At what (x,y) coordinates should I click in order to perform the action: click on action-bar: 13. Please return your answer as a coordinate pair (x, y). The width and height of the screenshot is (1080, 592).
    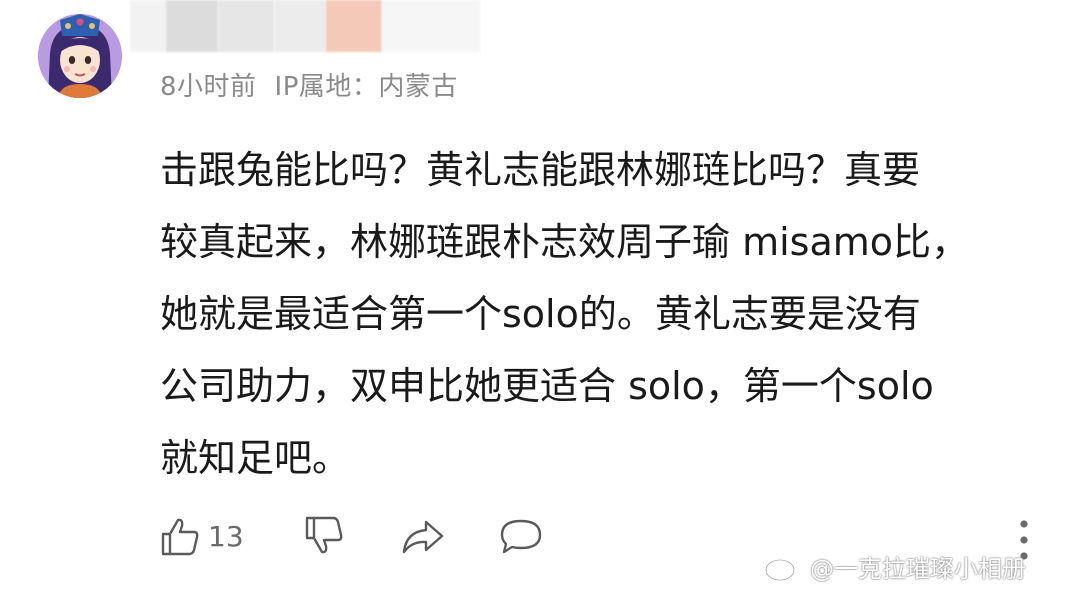
    Looking at the image, I should click on (351, 536).